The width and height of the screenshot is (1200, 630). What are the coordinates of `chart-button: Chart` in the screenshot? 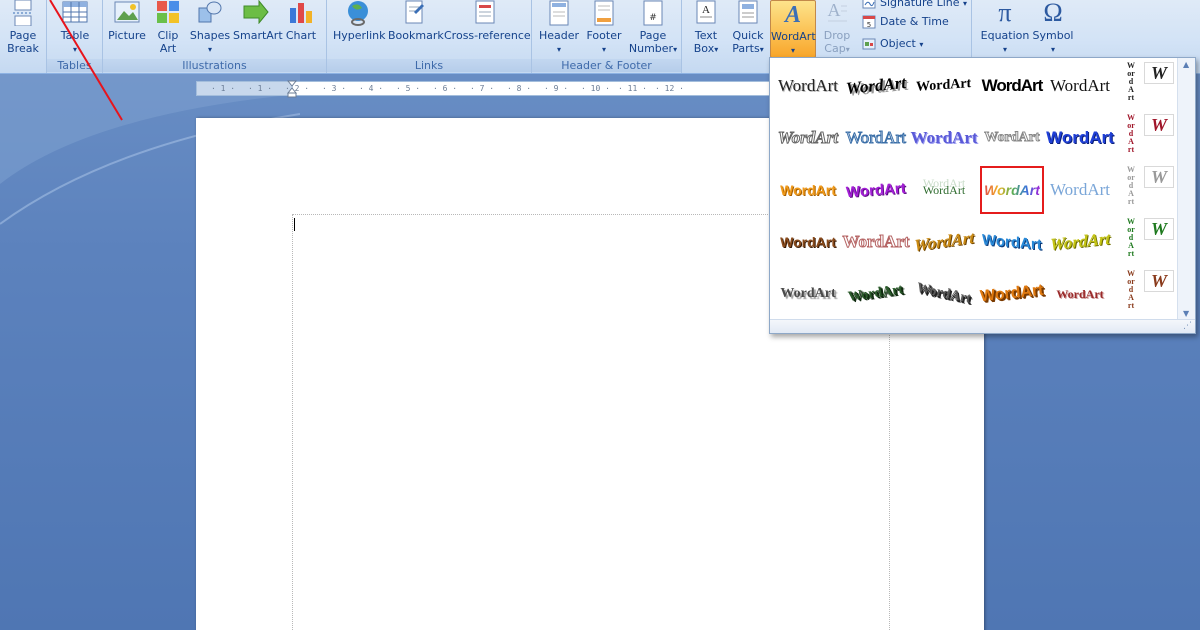 It's located at (301, 21).